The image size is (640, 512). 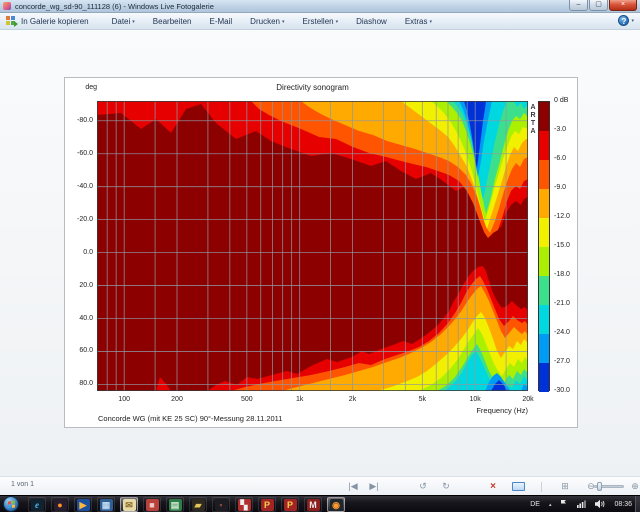 I want to click on action-center-flag-icon, so click(x=564, y=505).